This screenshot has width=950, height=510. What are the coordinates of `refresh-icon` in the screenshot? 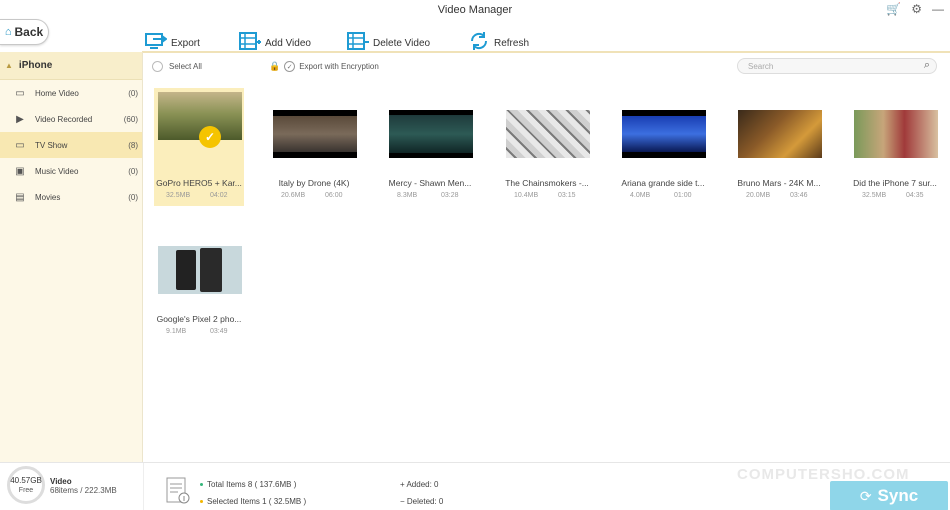 It's located at (479, 41).